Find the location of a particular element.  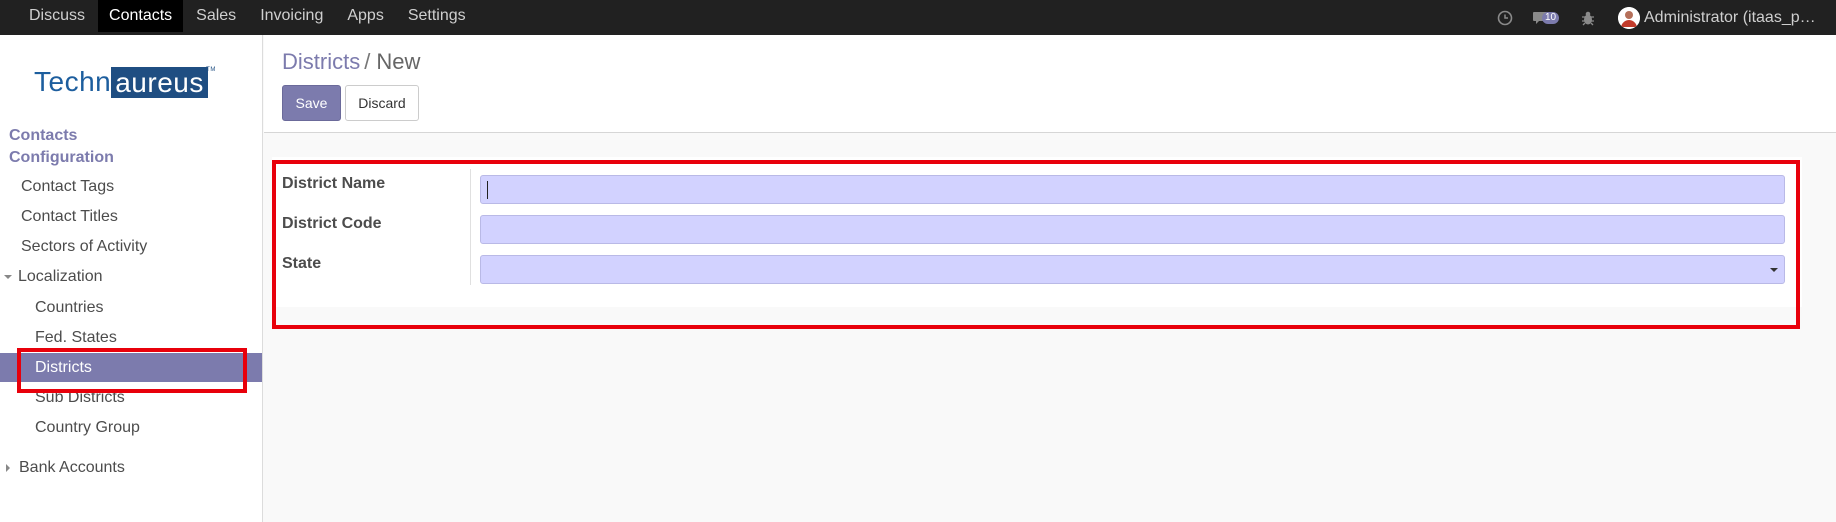

sidebar-item-contact-titles: Contact Titles is located at coordinates (131, 216).